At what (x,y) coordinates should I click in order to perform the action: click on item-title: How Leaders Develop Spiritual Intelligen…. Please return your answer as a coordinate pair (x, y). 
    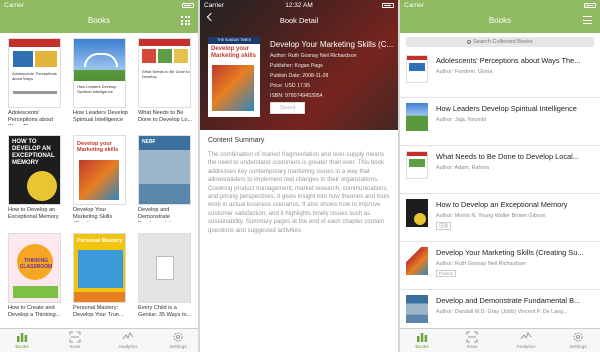
    Looking at the image, I should click on (506, 108).